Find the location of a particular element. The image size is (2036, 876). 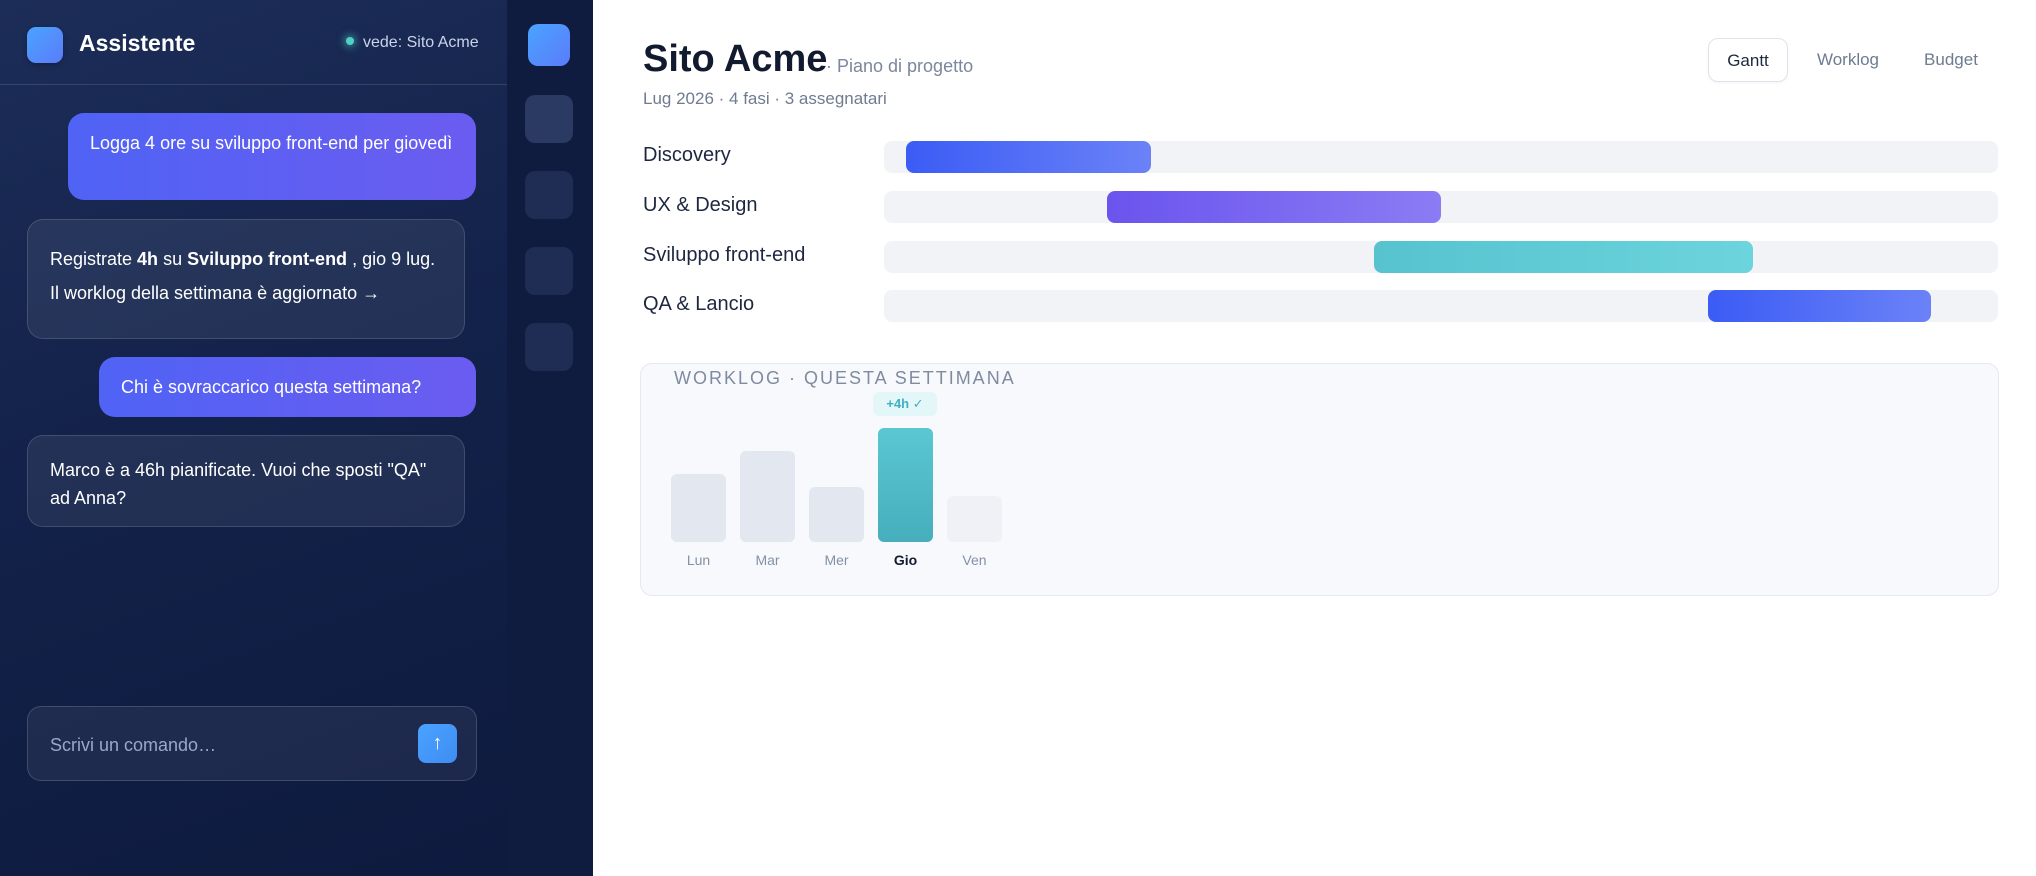

command-input is located at coordinates (215, 745).